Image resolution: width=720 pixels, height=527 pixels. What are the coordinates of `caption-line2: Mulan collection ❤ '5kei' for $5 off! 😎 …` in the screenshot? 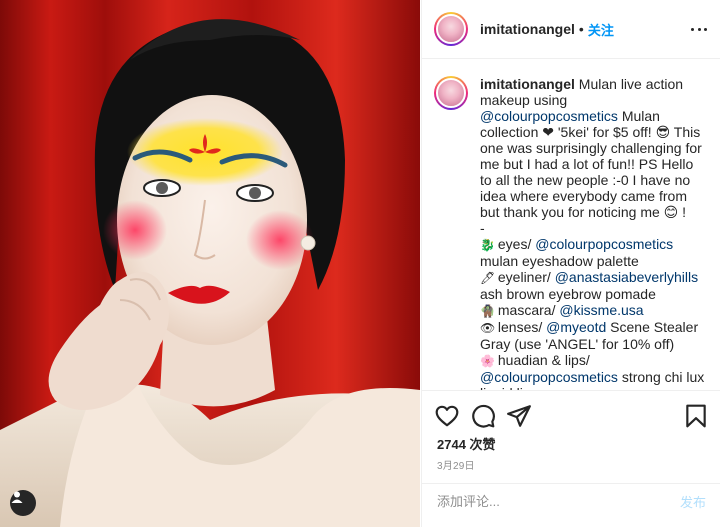 It's located at (591, 164).